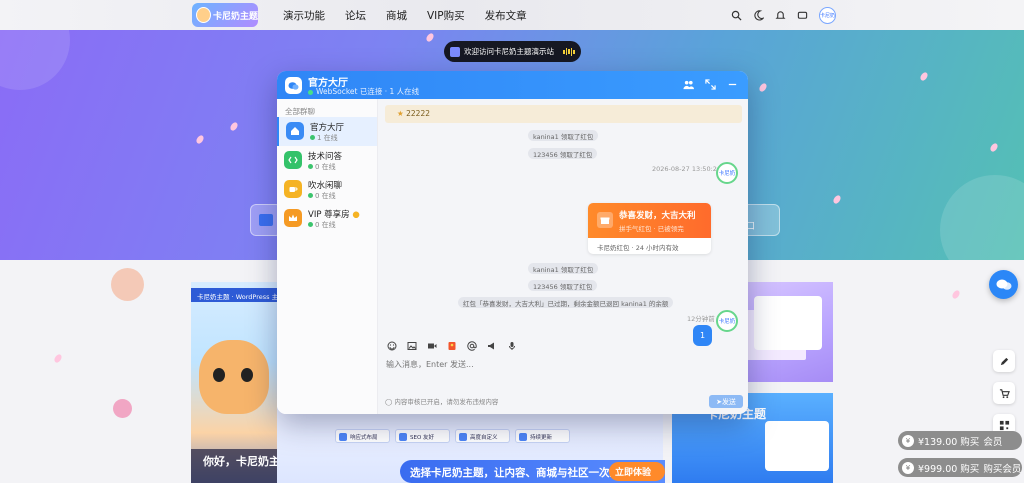 This screenshot has width=1024, height=483. What do you see at coordinates (327, 131) in the screenshot?
I see `room-item-lobby: 官方大厅 1 在线` at bounding box center [327, 131].